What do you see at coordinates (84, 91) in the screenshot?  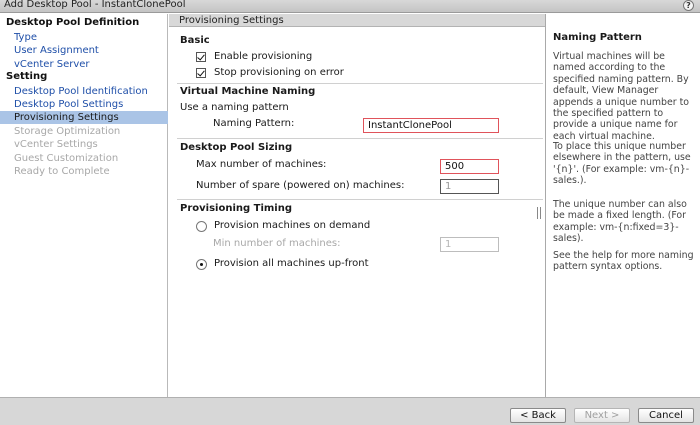 I see `nav-item-pool-identification: Desktop Pool Identification` at bounding box center [84, 91].